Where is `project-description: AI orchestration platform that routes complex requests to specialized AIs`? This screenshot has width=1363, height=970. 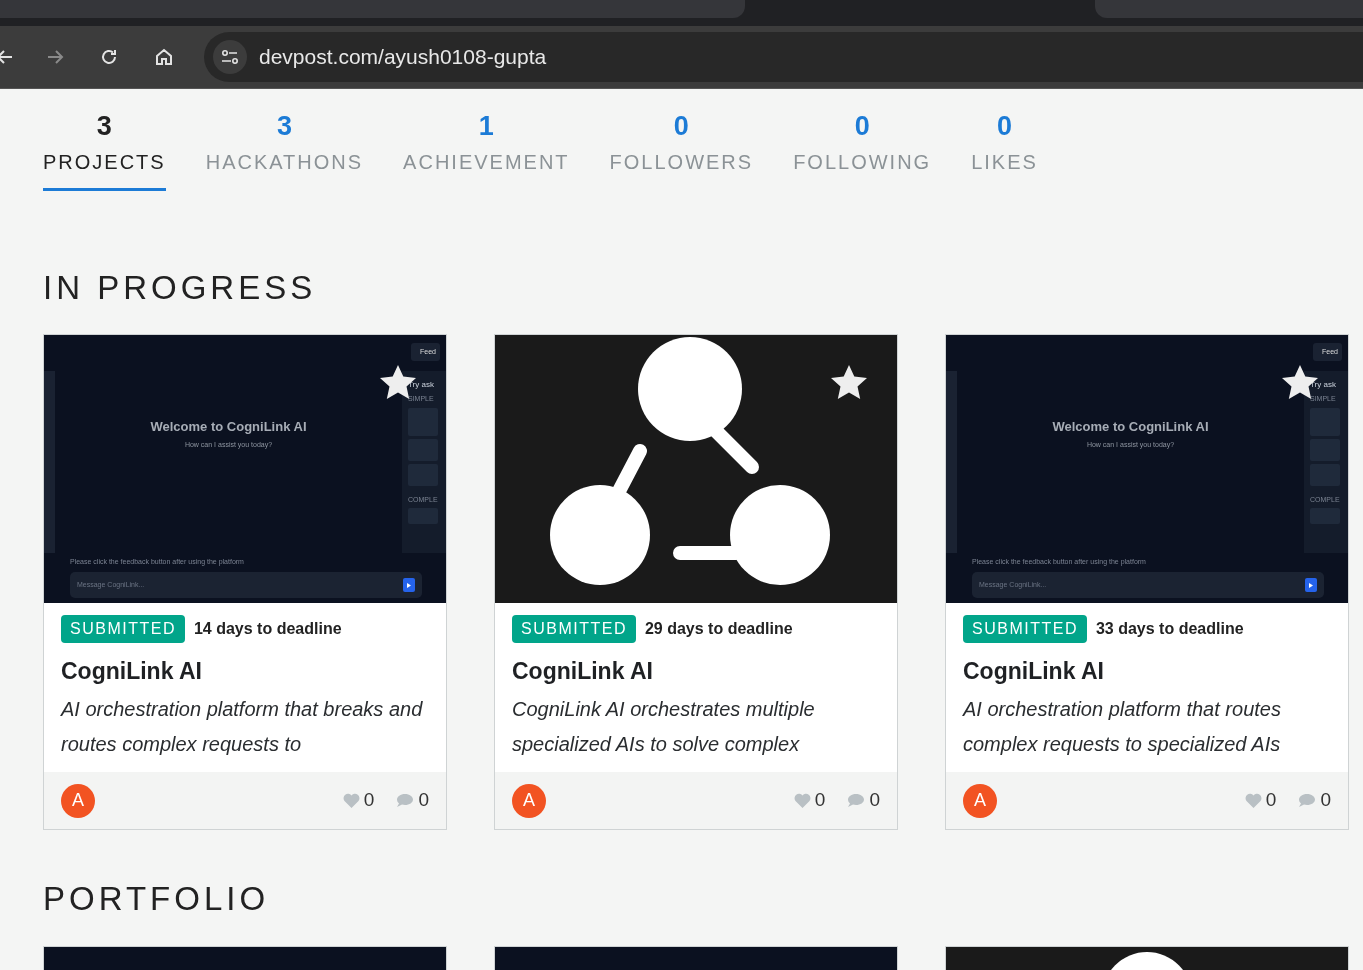 project-description: AI orchestration platform that routes complex requests to specialized AIs is located at coordinates (1122, 727).